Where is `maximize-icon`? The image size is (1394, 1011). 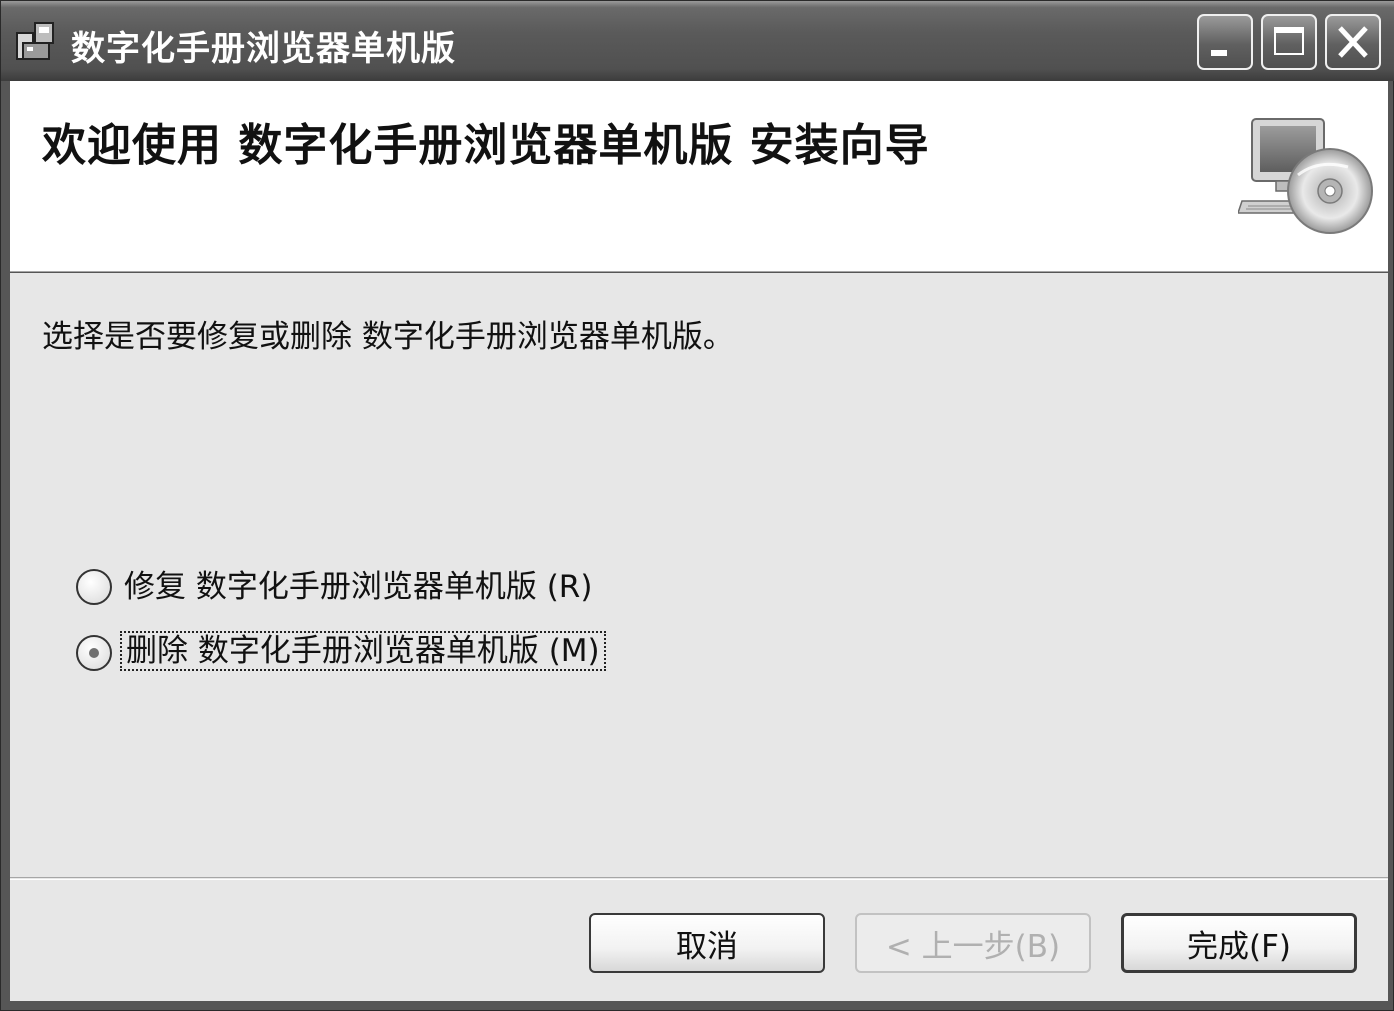 maximize-icon is located at coordinates (1289, 41).